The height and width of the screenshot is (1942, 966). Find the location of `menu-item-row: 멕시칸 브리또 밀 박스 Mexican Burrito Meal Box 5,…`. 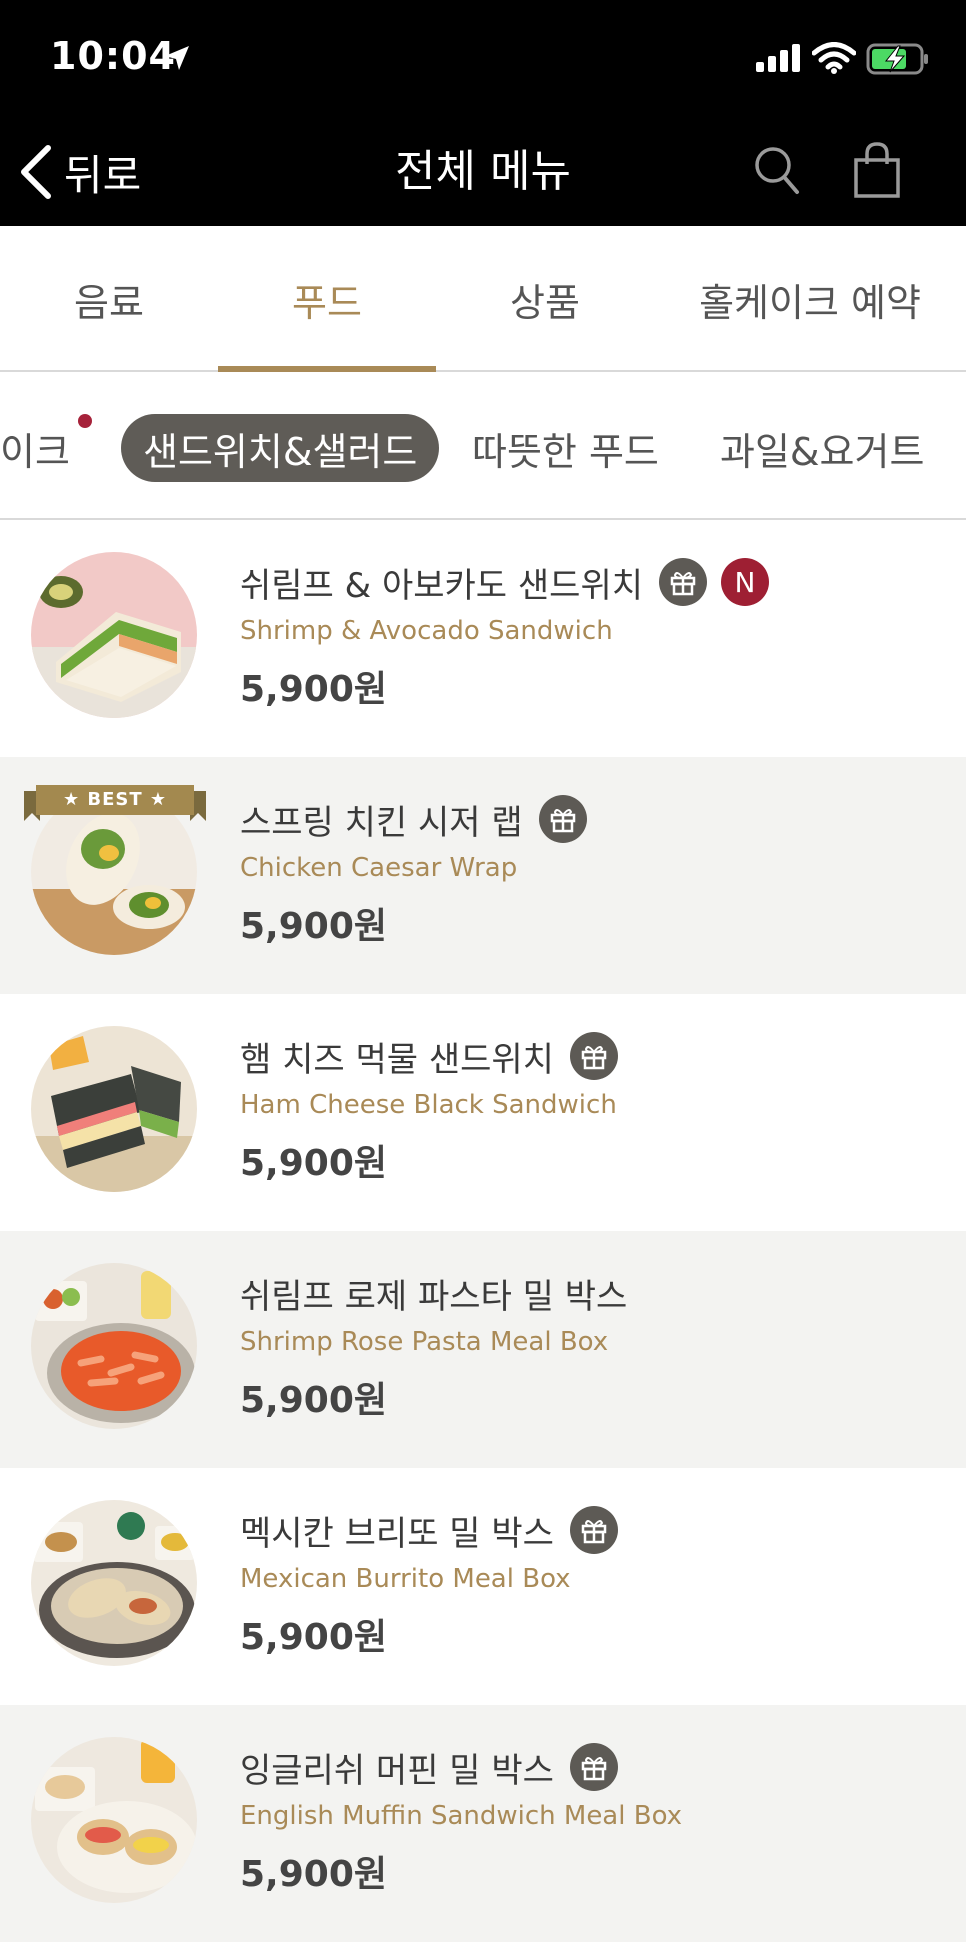

menu-item-row: 멕시칸 브리또 밀 박스 Mexican Burrito Meal Box 5,… is located at coordinates (483, 1586).